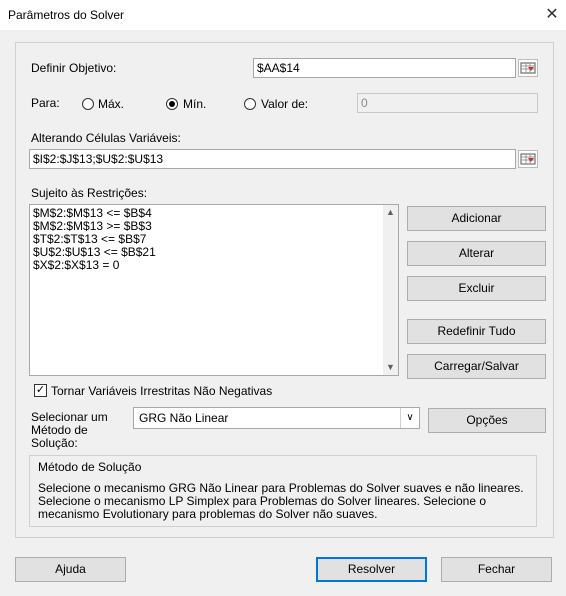 The image size is (566, 596). I want to click on variable-cells-input: $I$2:$J$13;$U$2:$U$13, so click(272, 159).